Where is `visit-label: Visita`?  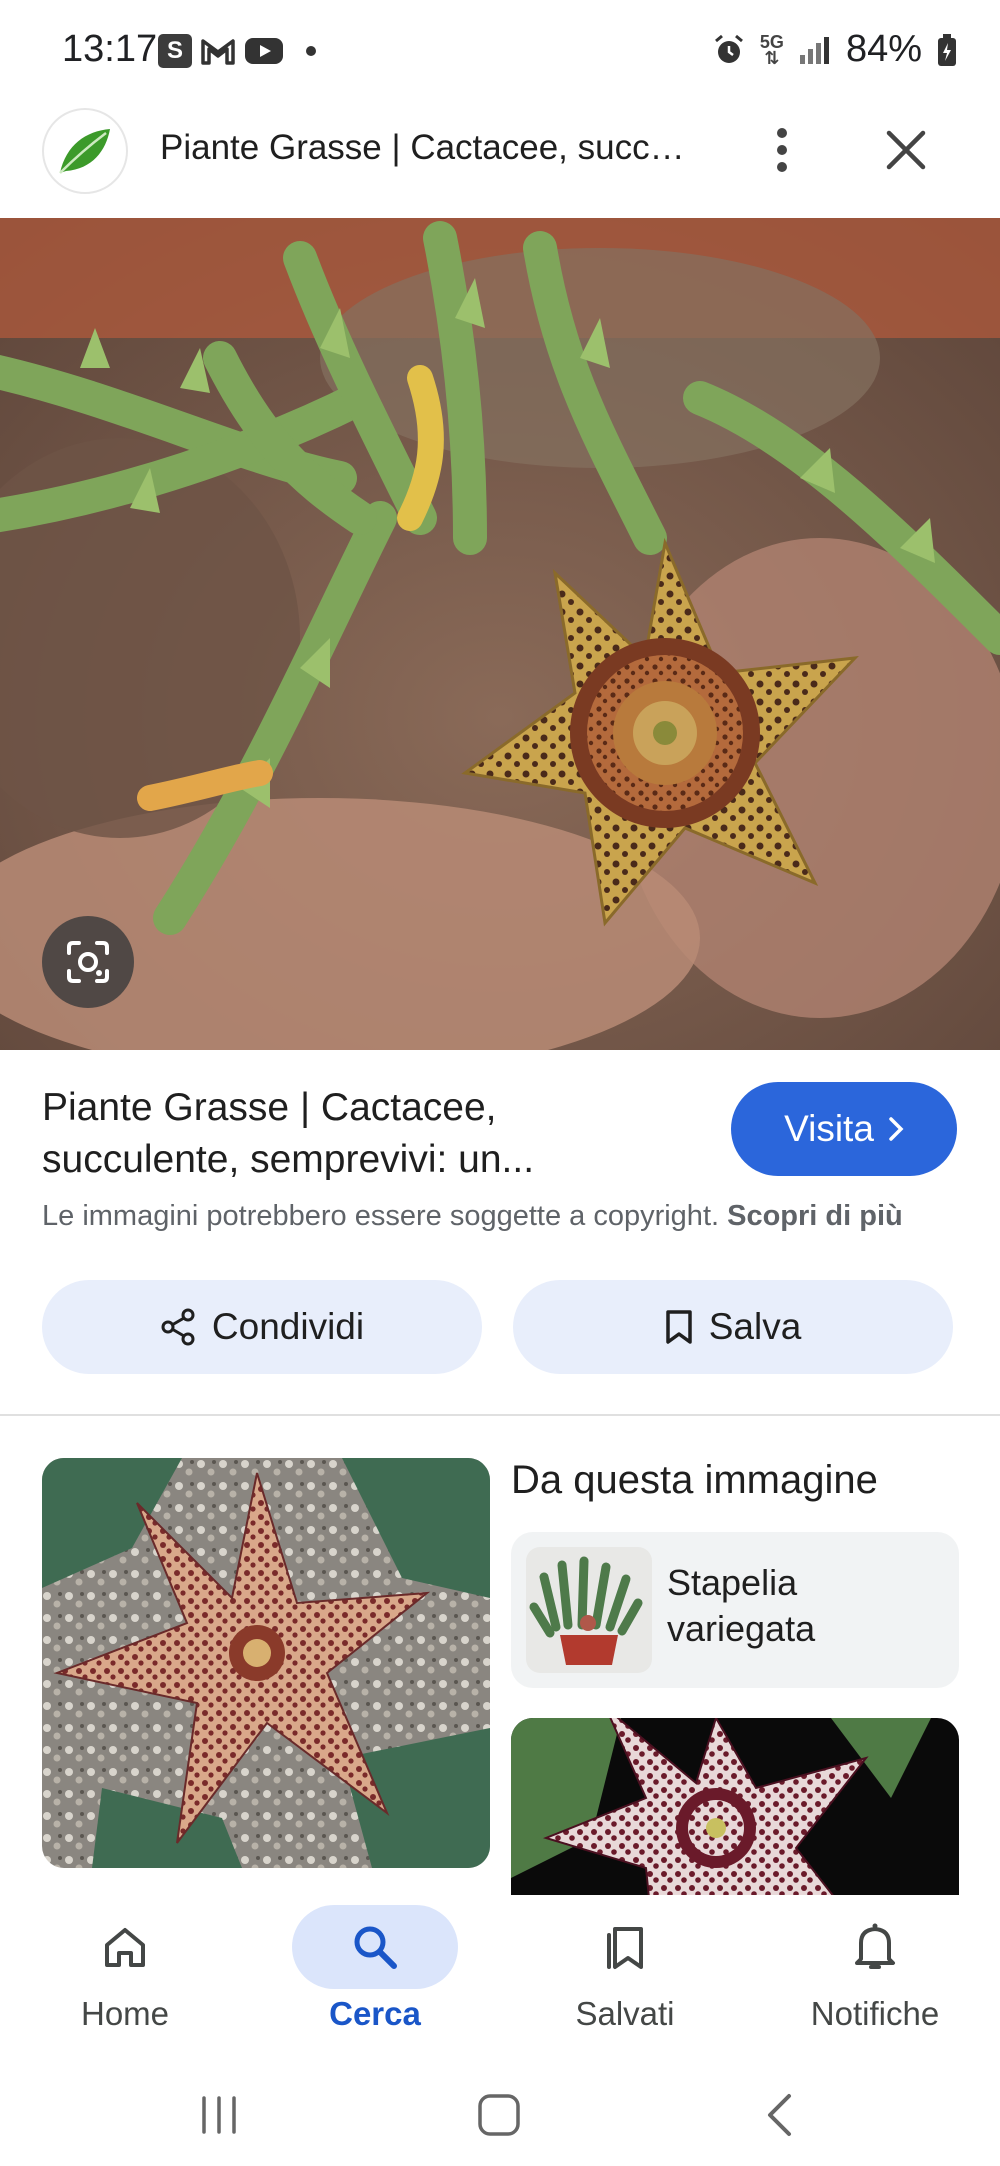
visit-label: Visita is located at coordinates (829, 1128).